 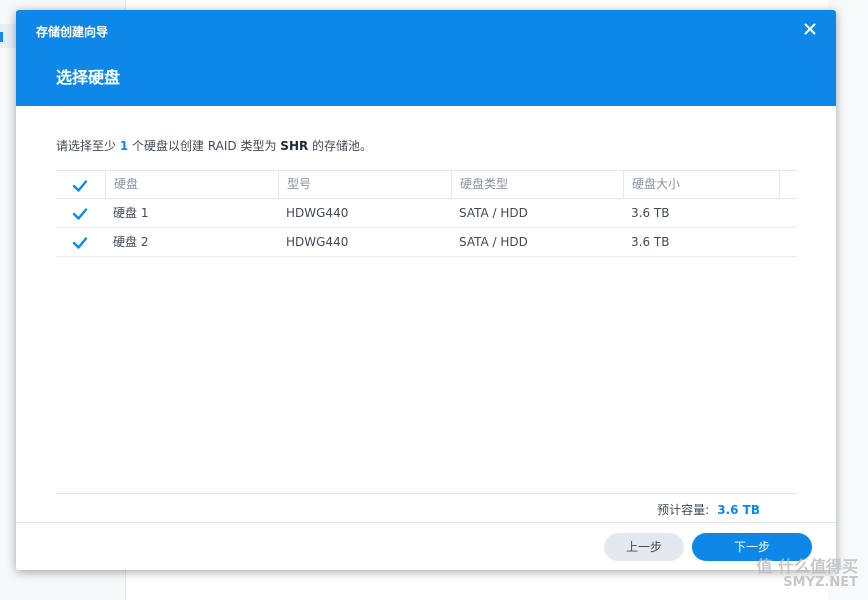 I want to click on step-title: 选择硬盘, so click(x=88, y=77).